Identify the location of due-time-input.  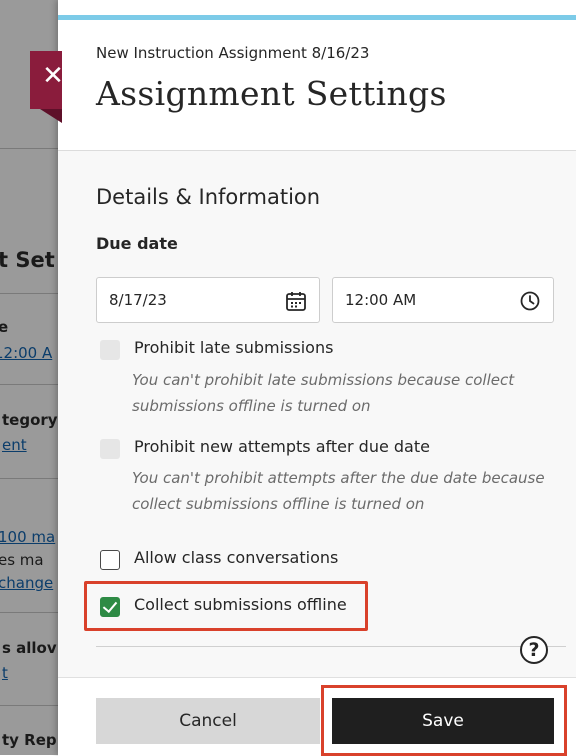
(420, 300).